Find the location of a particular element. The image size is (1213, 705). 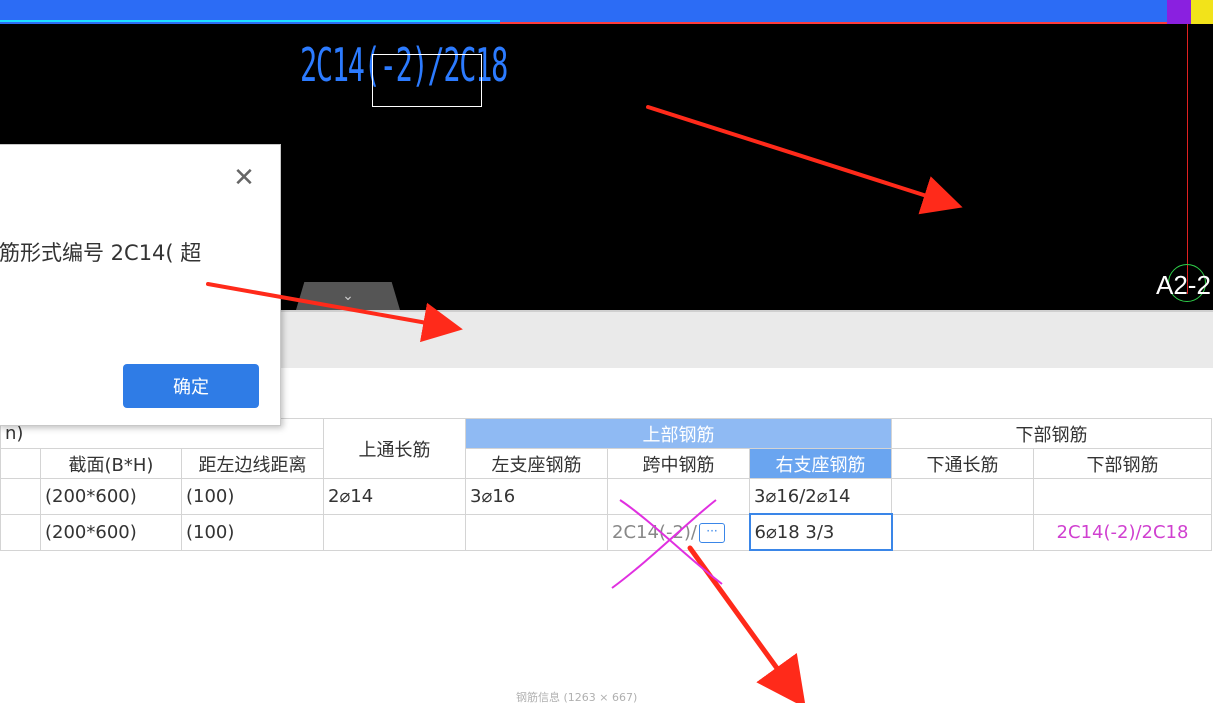

toolbar-corner-yellow is located at coordinates (1202, 12).